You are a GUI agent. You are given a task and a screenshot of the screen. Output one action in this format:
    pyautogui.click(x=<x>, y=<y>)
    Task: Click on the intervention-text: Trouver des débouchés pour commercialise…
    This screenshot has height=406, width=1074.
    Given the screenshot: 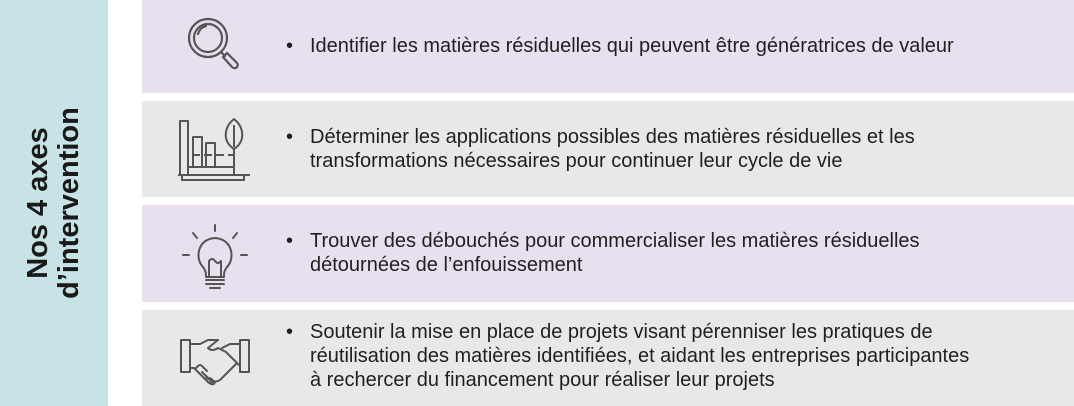 What is the action you would take?
    pyautogui.click(x=685, y=253)
    